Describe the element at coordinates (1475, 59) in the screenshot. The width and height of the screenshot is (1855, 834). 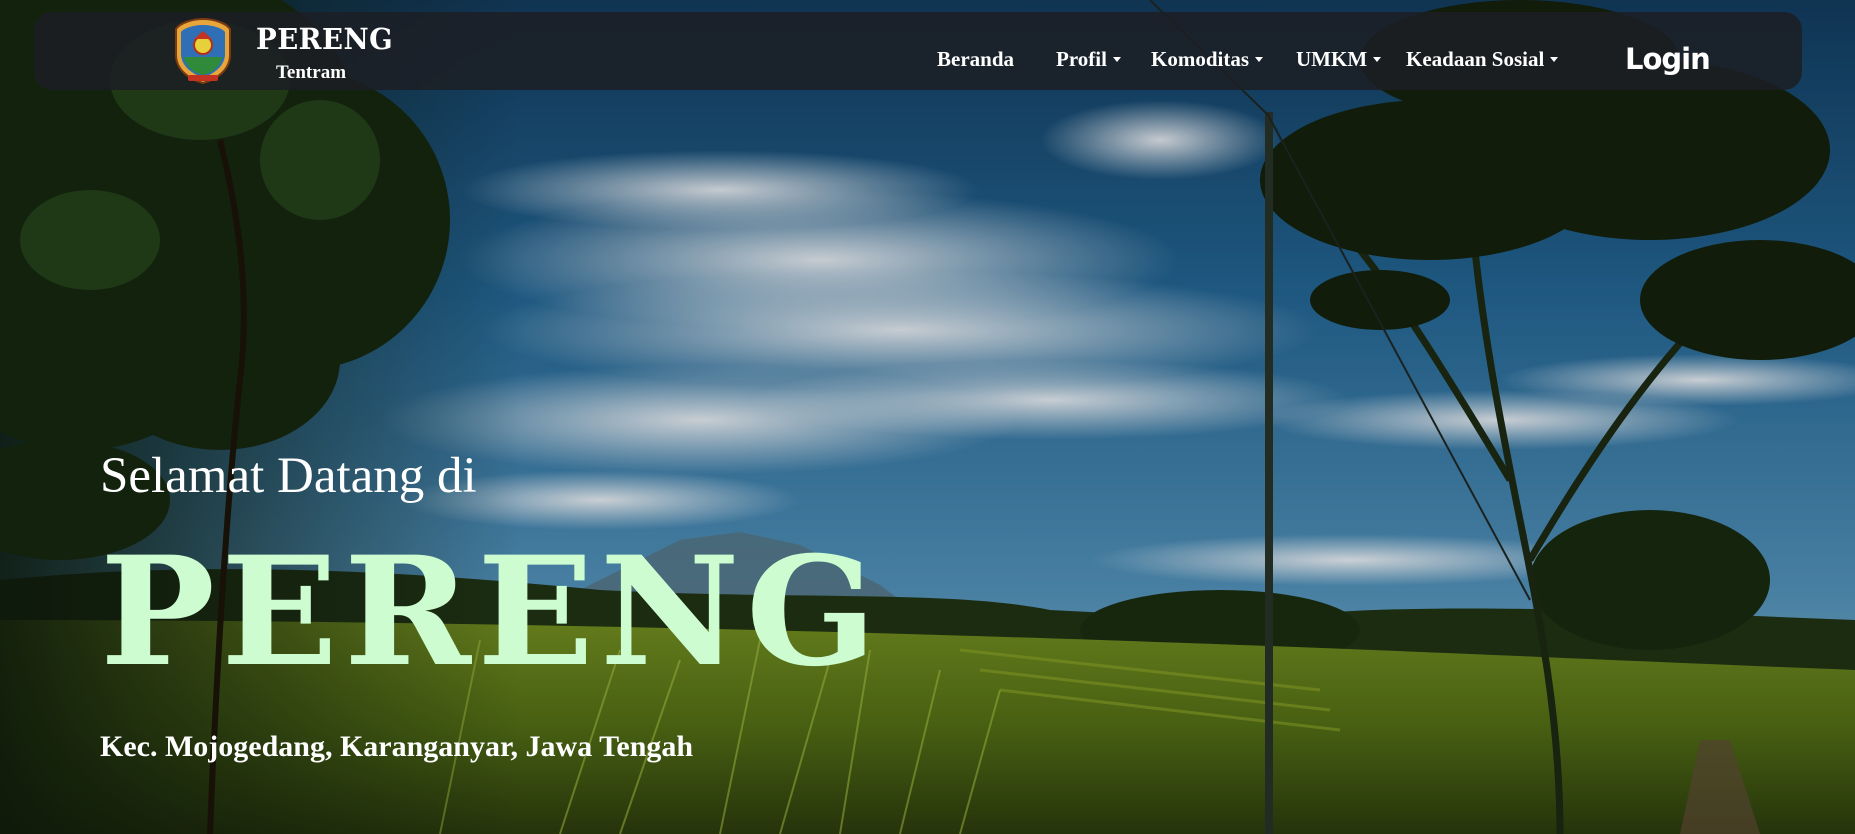
I see `nav-item-label: Keadaan Sosial` at that location.